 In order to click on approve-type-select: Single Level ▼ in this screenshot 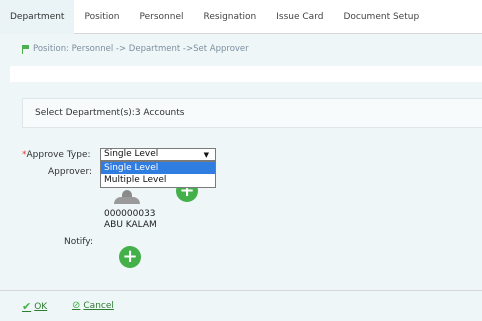, I will do `click(158, 154)`.